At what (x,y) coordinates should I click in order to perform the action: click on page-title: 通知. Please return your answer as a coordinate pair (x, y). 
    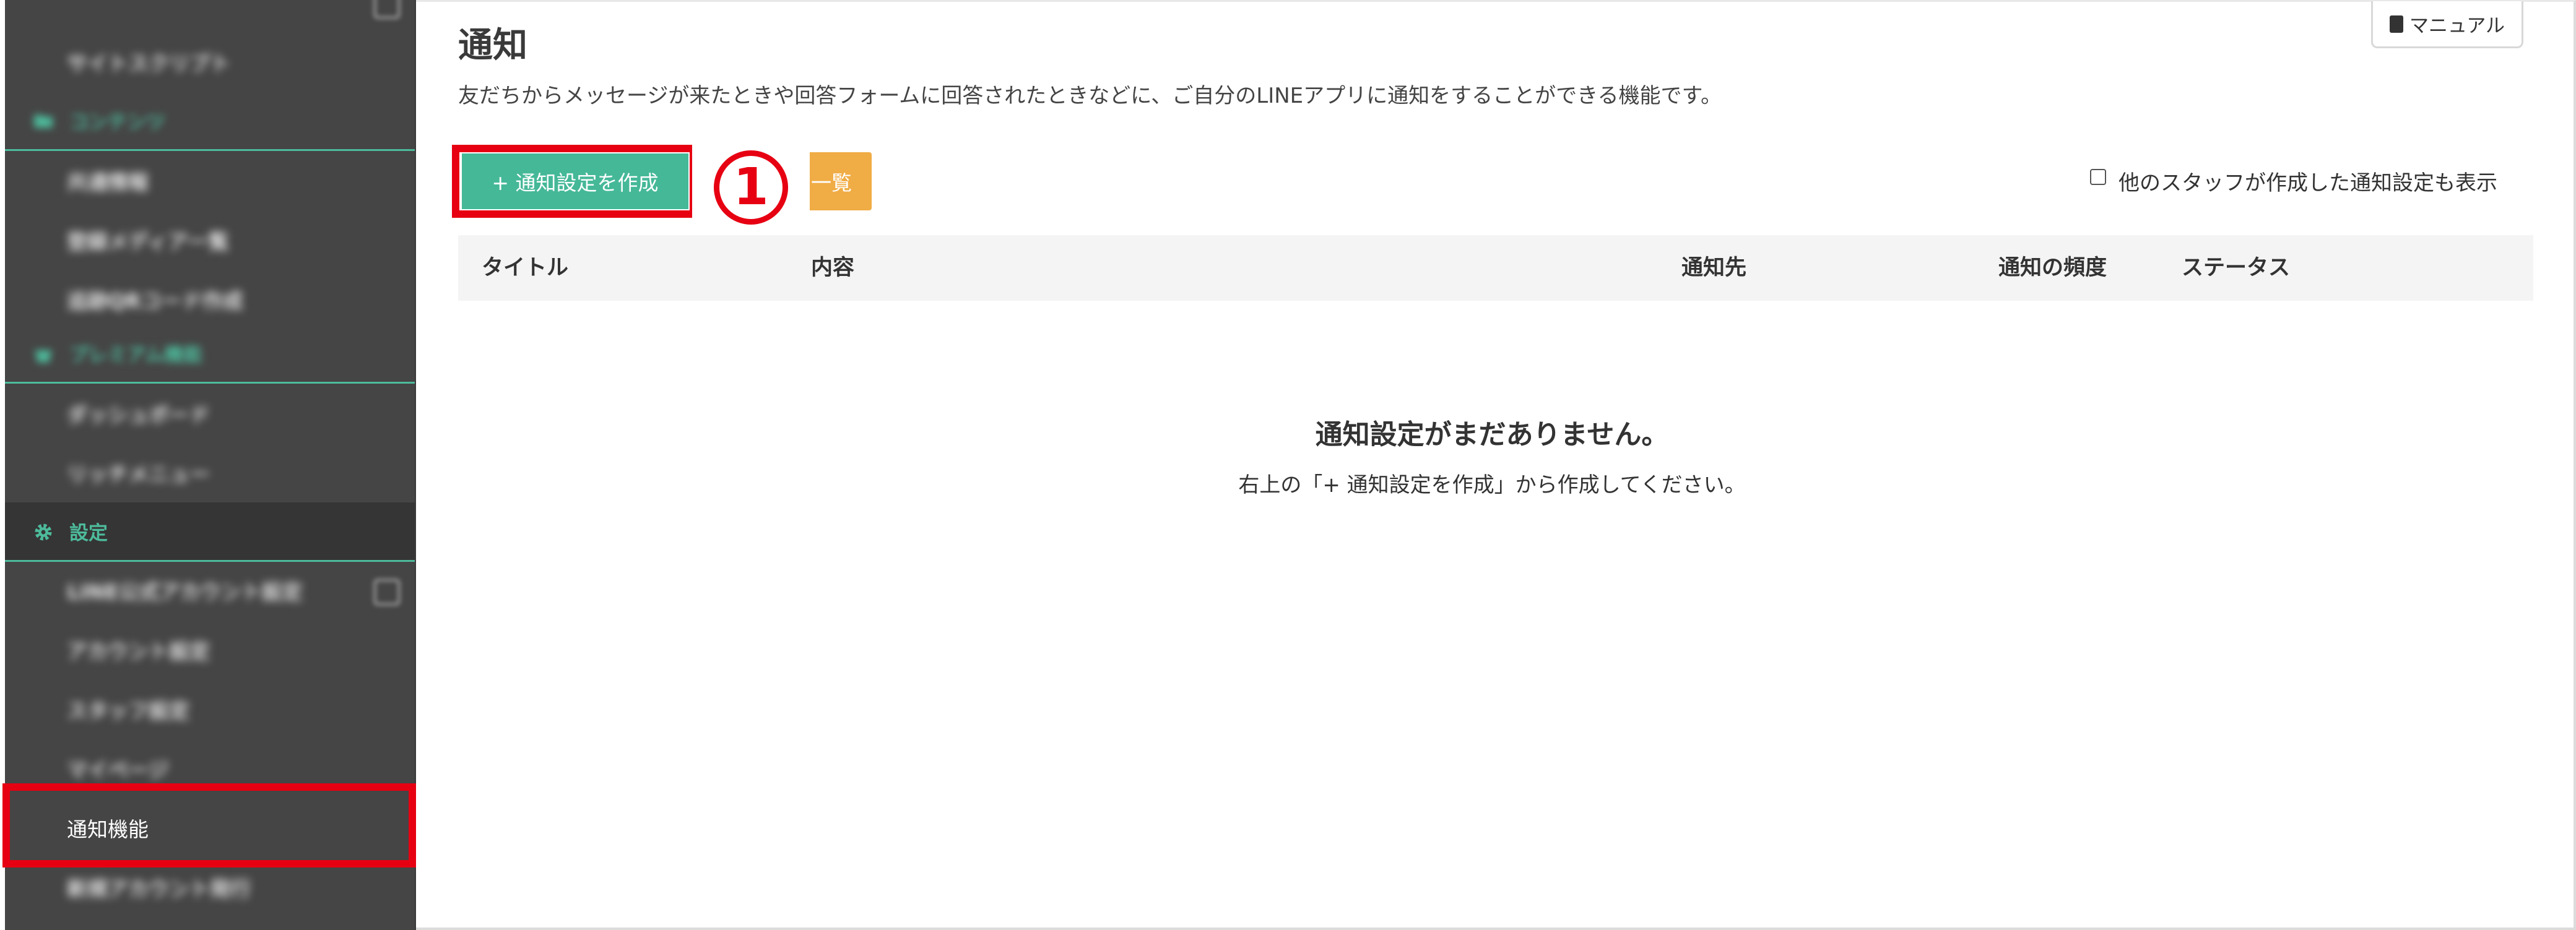
    Looking at the image, I should click on (492, 45).